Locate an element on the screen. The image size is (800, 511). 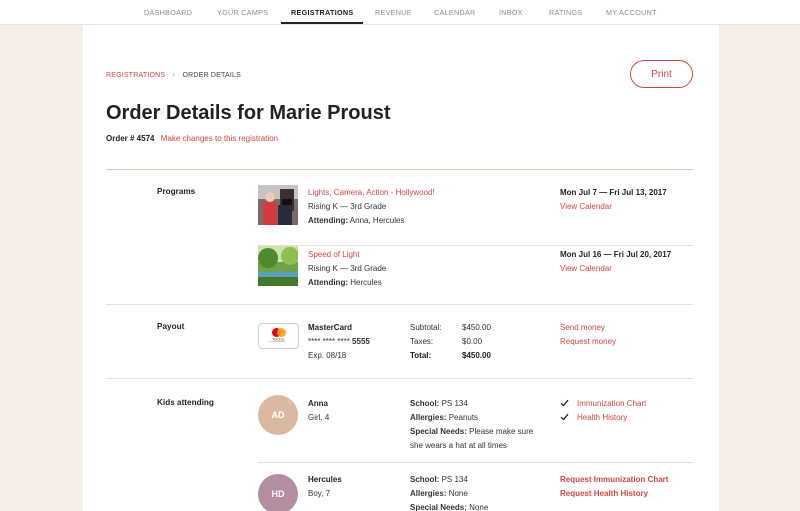
total-value: $450.00 is located at coordinates (476, 355).